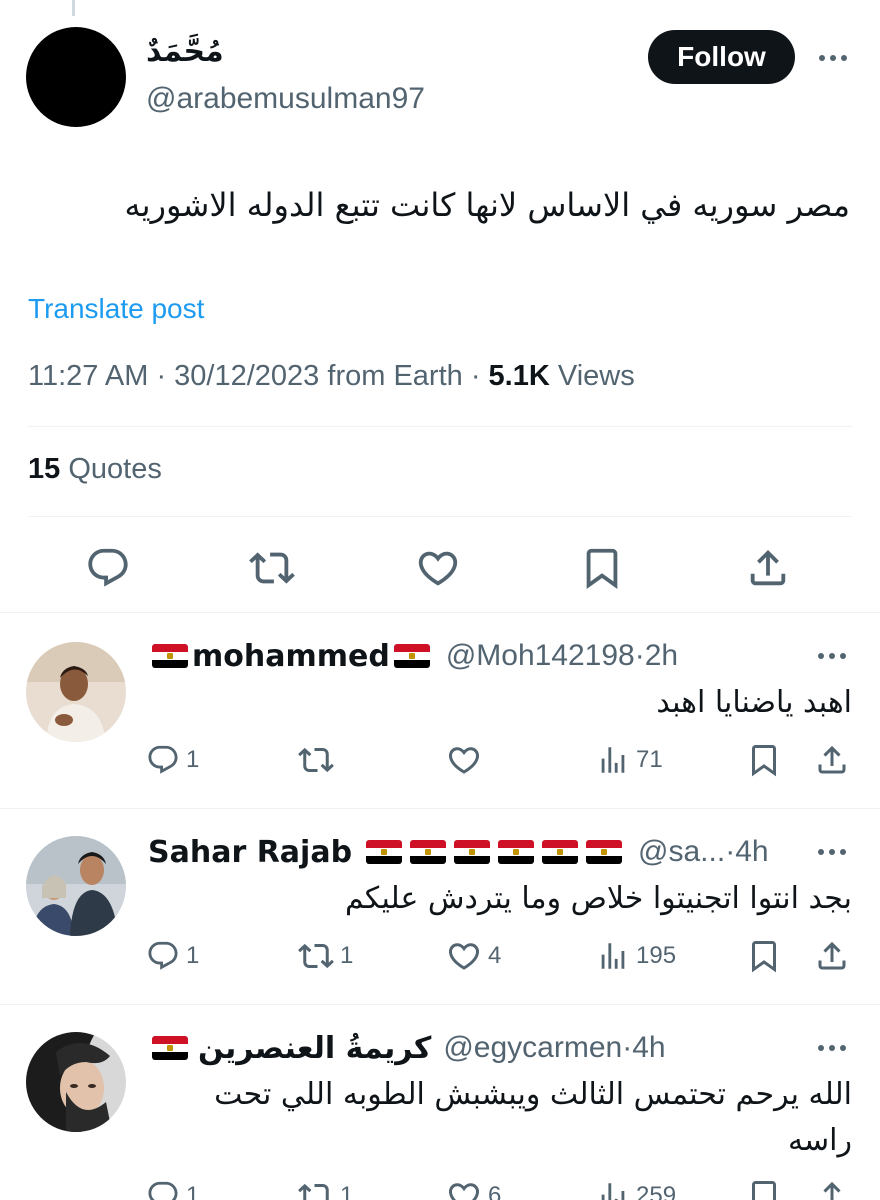  What do you see at coordinates (76, 77) in the screenshot?
I see `author-avatar` at bounding box center [76, 77].